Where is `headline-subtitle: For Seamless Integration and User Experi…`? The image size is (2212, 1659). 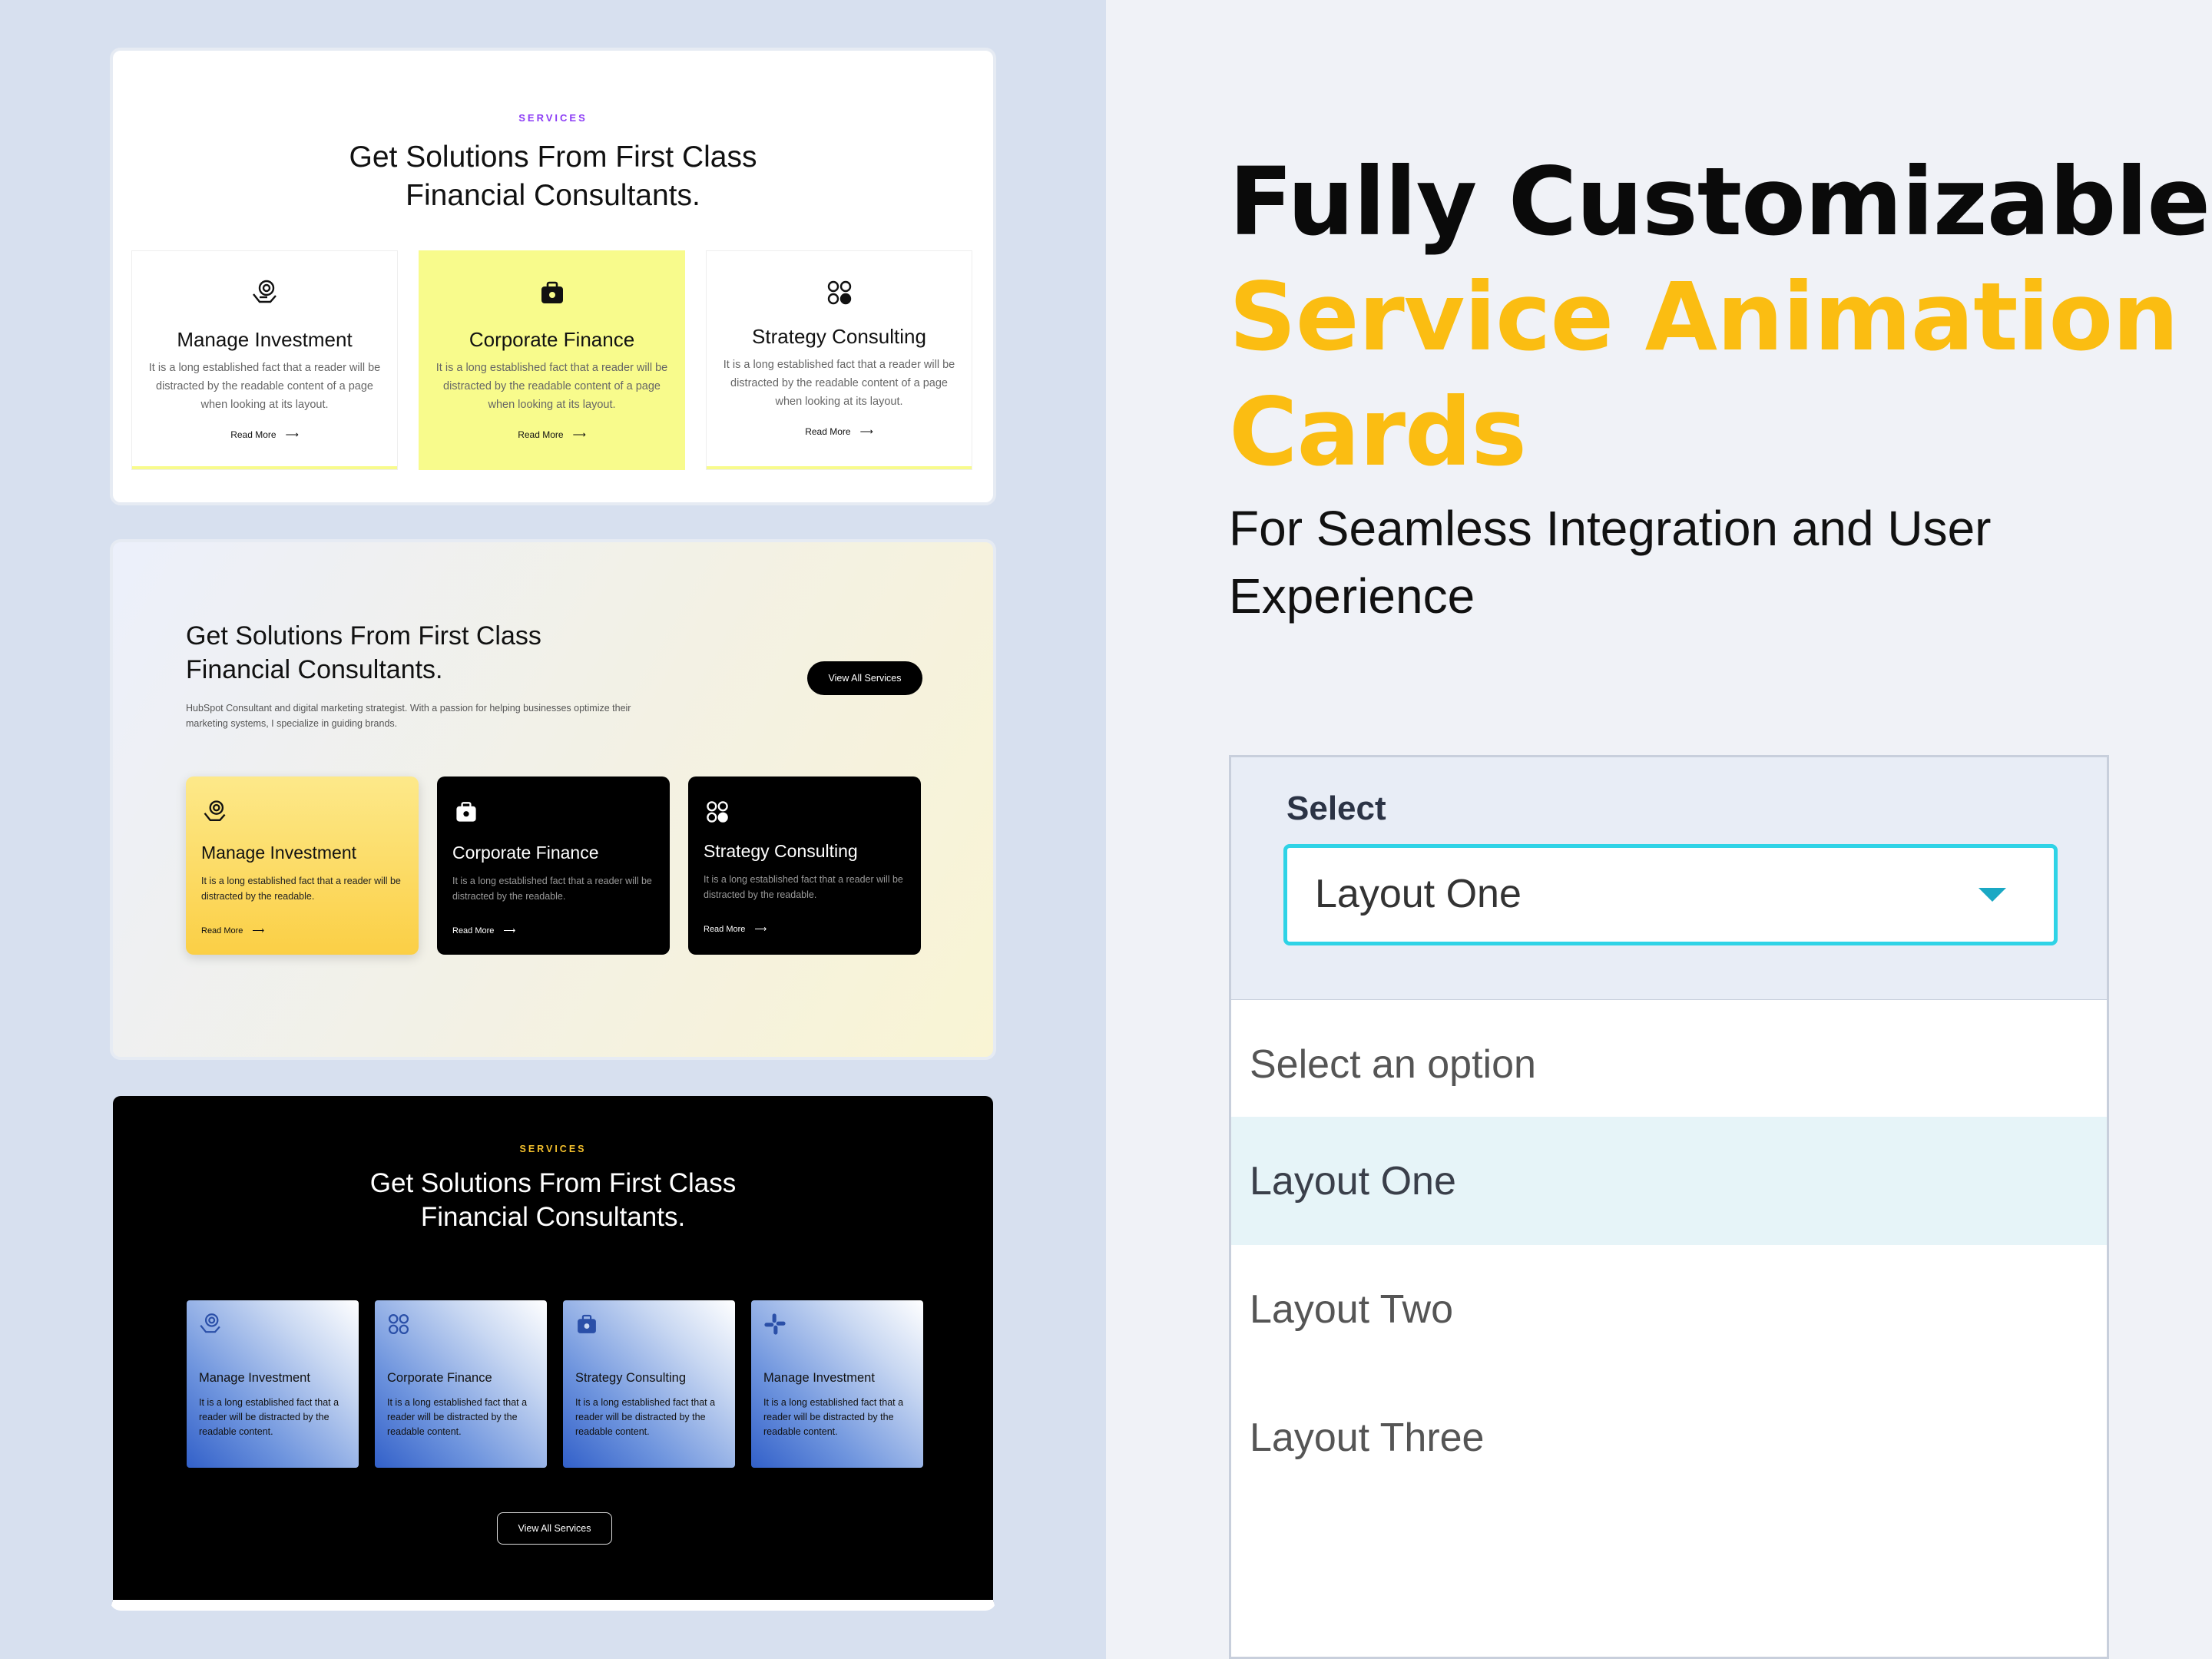
headline-subtitle: For Seamless Integration and User Experi… is located at coordinates (1610, 562).